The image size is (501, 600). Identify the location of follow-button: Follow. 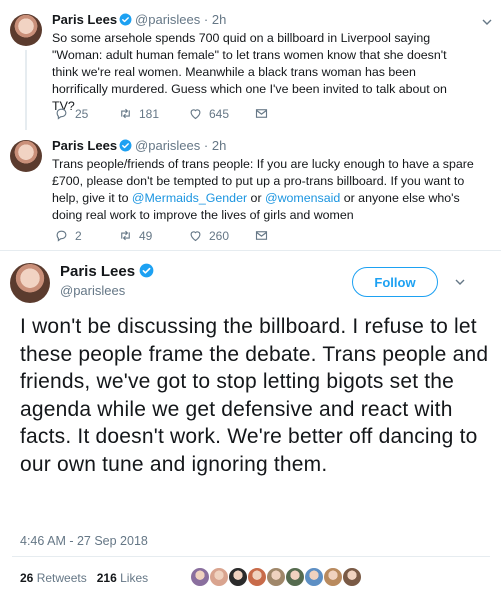
(395, 282).